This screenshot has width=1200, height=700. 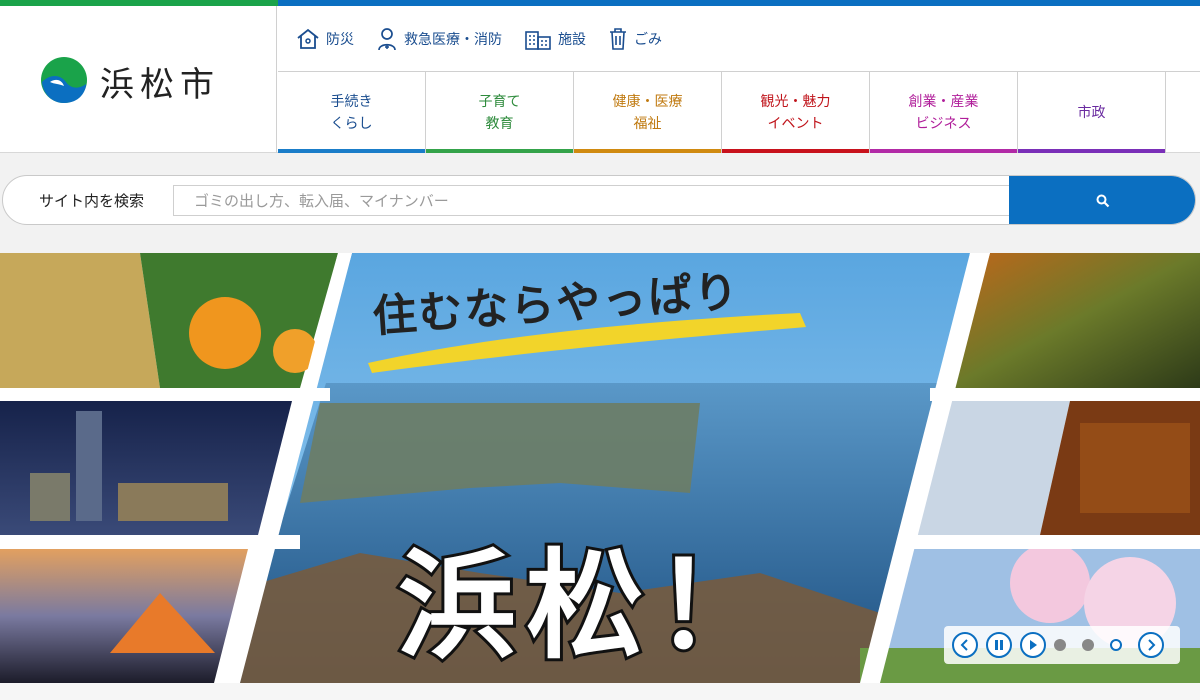 I want to click on util-label: 施設, so click(x=572, y=39).